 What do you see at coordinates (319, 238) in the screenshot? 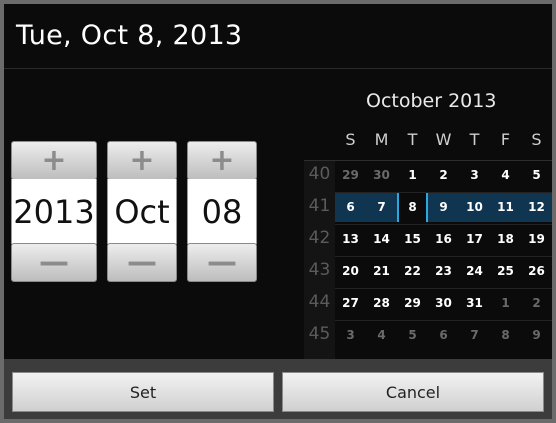
I see `week-number: 42` at bounding box center [319, 238].